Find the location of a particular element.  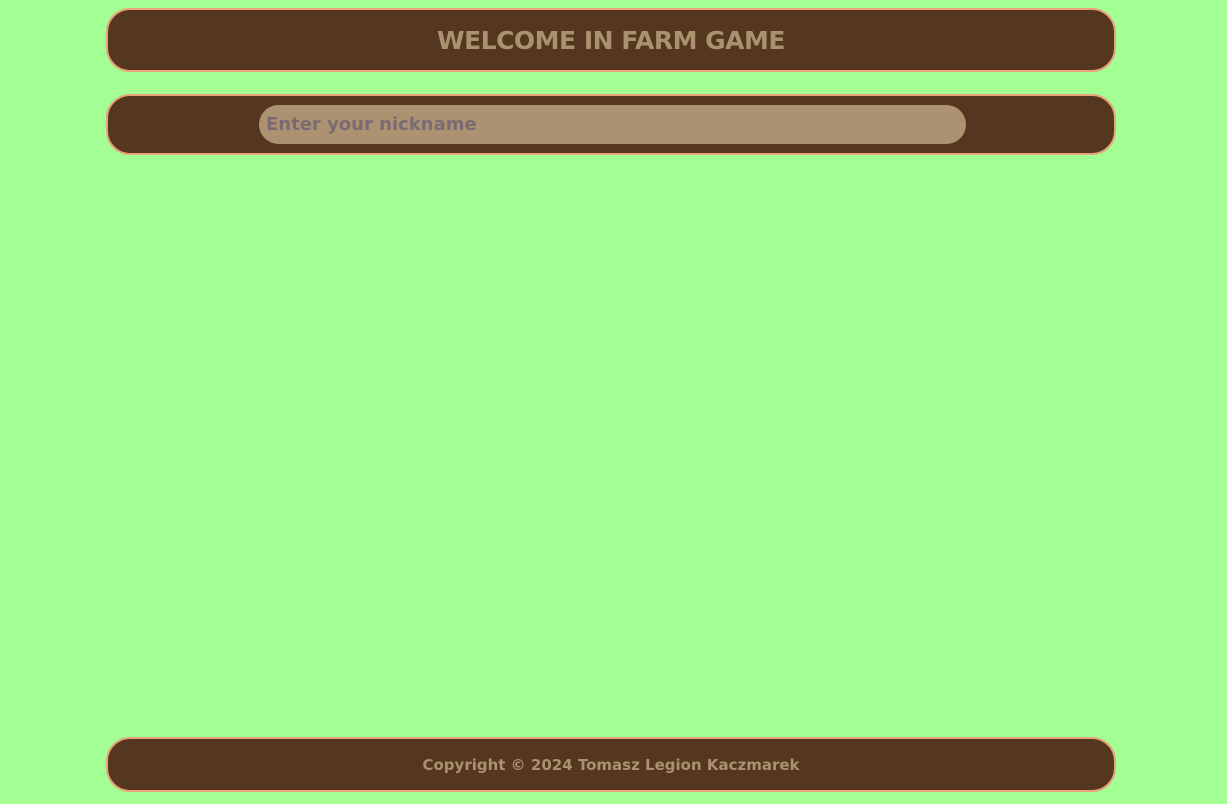

nickname-input is located at coordinates (612, 124).